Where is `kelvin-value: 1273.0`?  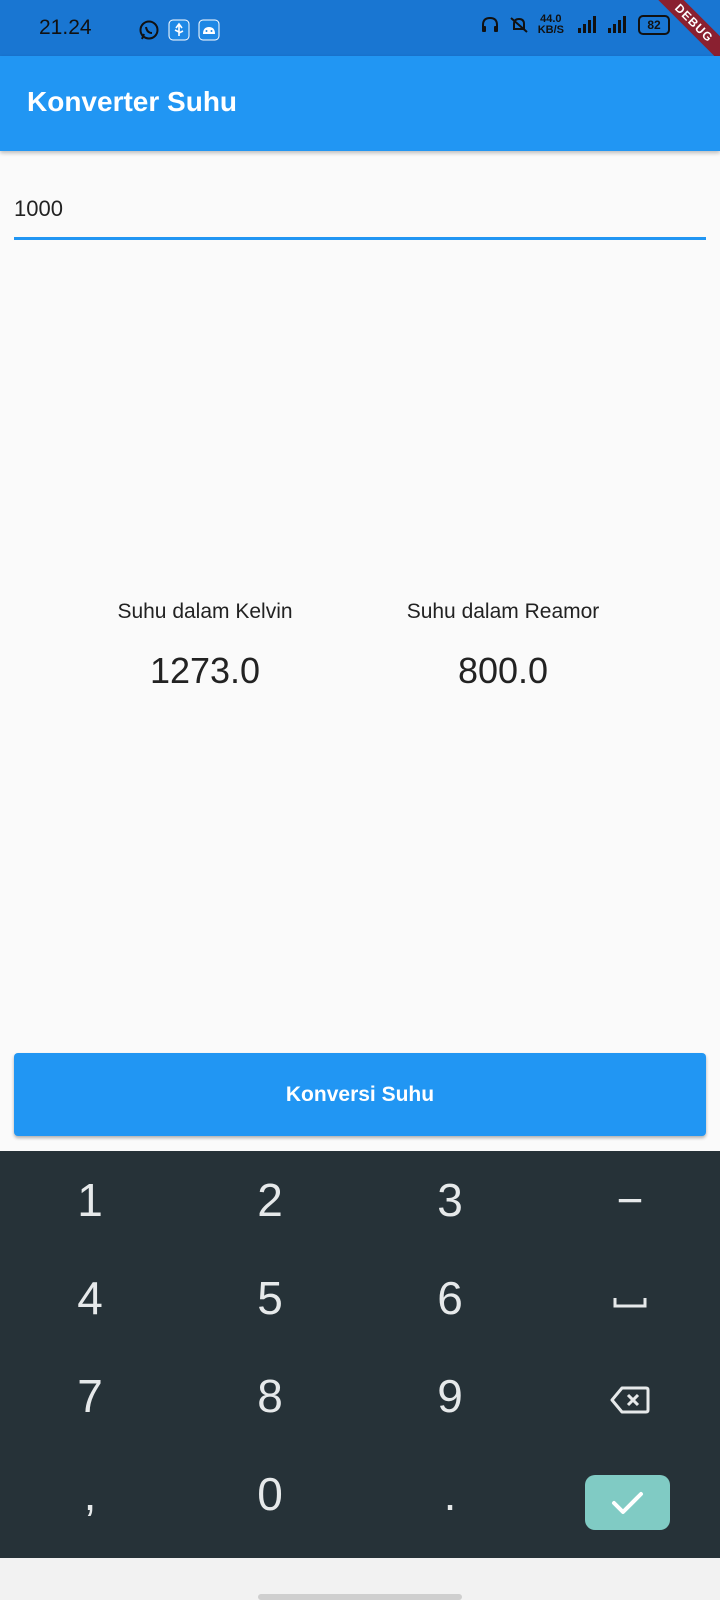
kelvin-value: 1273.0 is located at coordinates (205, 670).